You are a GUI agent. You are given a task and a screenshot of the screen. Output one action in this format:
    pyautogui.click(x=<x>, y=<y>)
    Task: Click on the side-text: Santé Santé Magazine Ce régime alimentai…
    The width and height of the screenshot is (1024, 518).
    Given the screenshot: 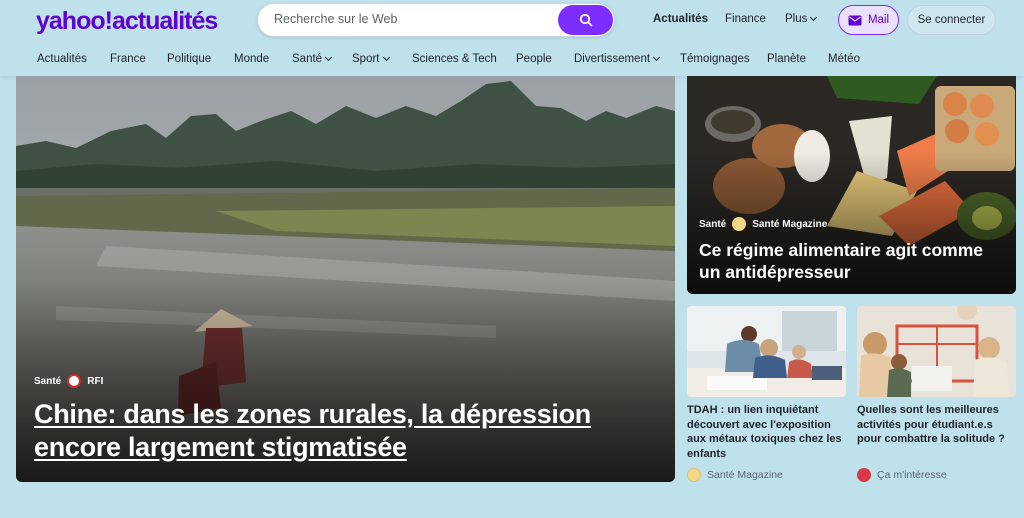 What is the action you would take?
    pyautogui.click(x=854, y=250)
    